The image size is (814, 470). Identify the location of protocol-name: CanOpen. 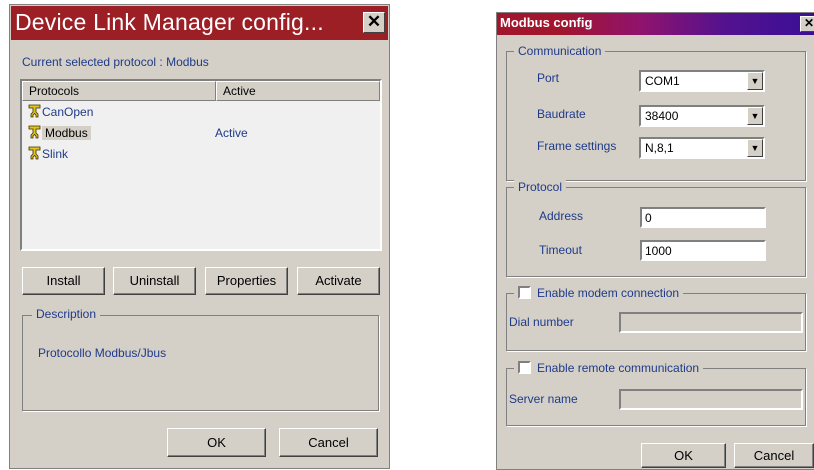
(68, 112).